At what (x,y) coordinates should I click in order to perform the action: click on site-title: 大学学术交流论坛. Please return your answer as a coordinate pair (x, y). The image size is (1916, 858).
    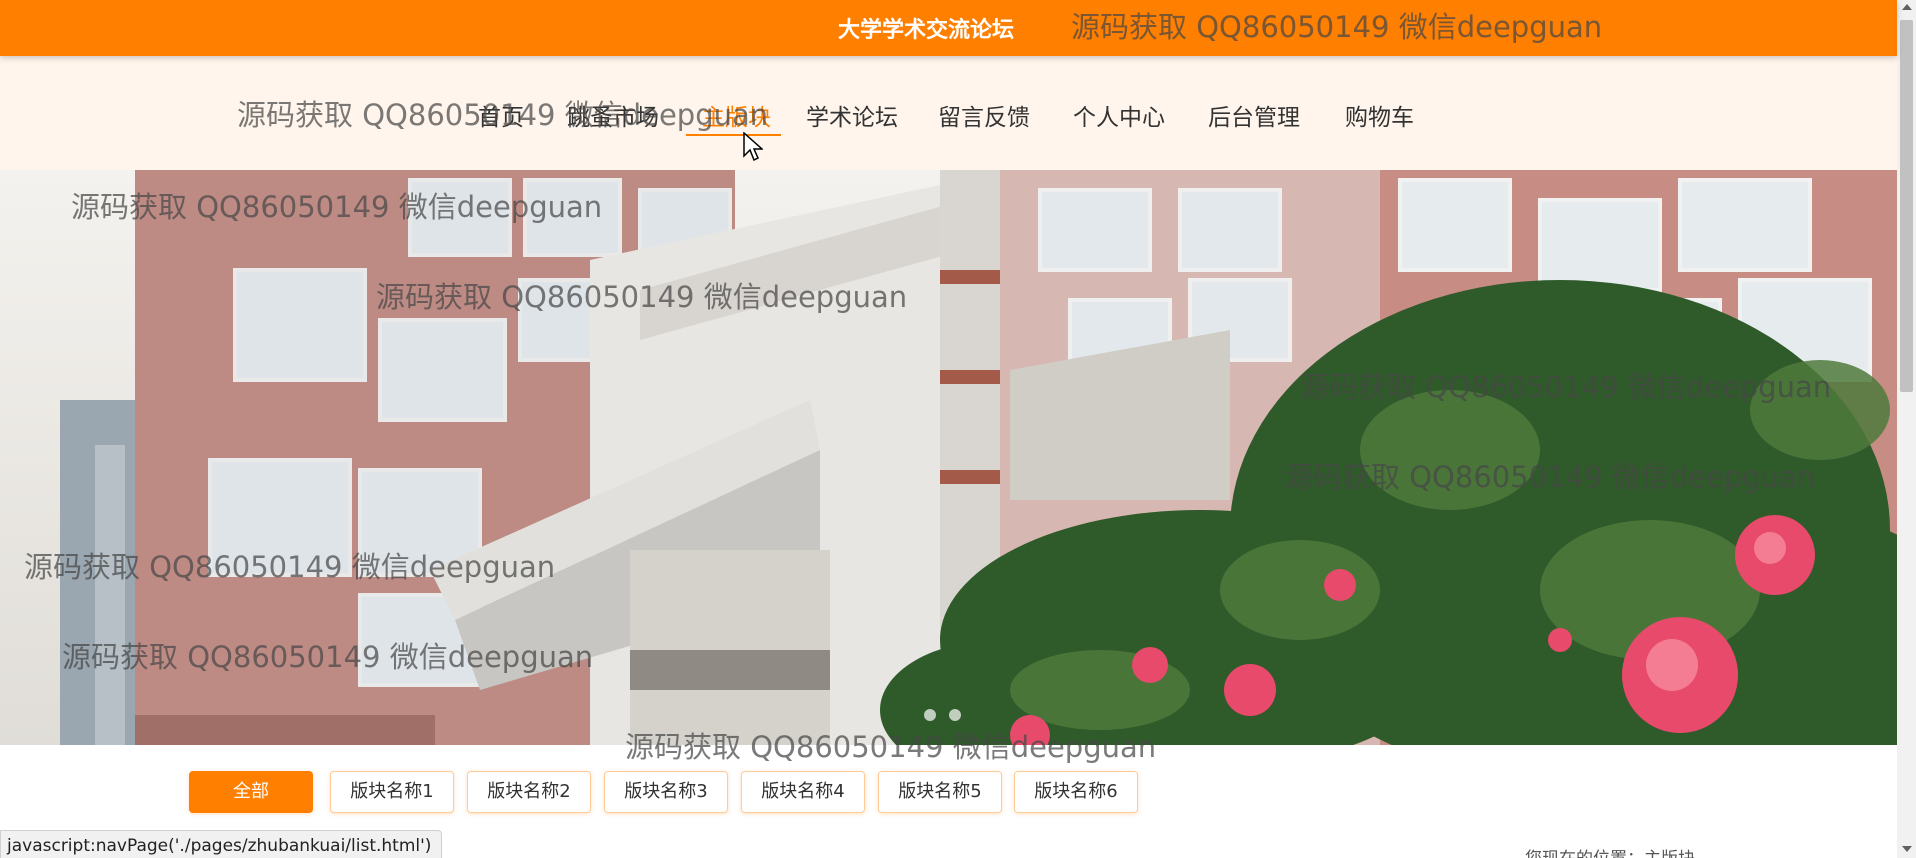
    Looking at the image, I should click on (926, 30).